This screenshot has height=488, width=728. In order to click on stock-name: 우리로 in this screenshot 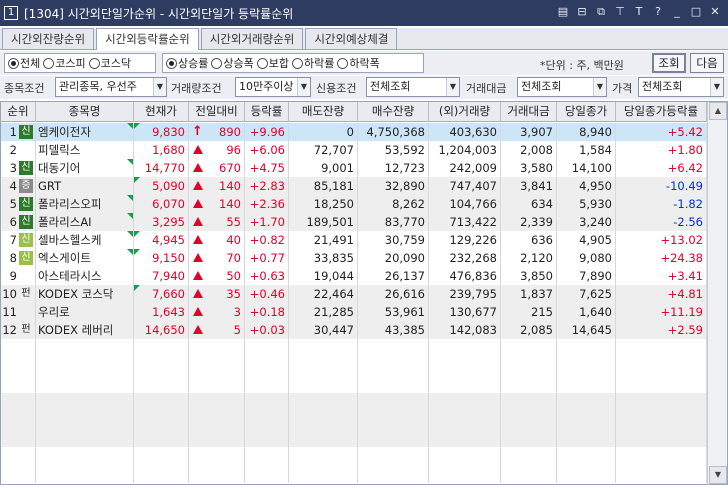, I will do `click(54, 312)`.